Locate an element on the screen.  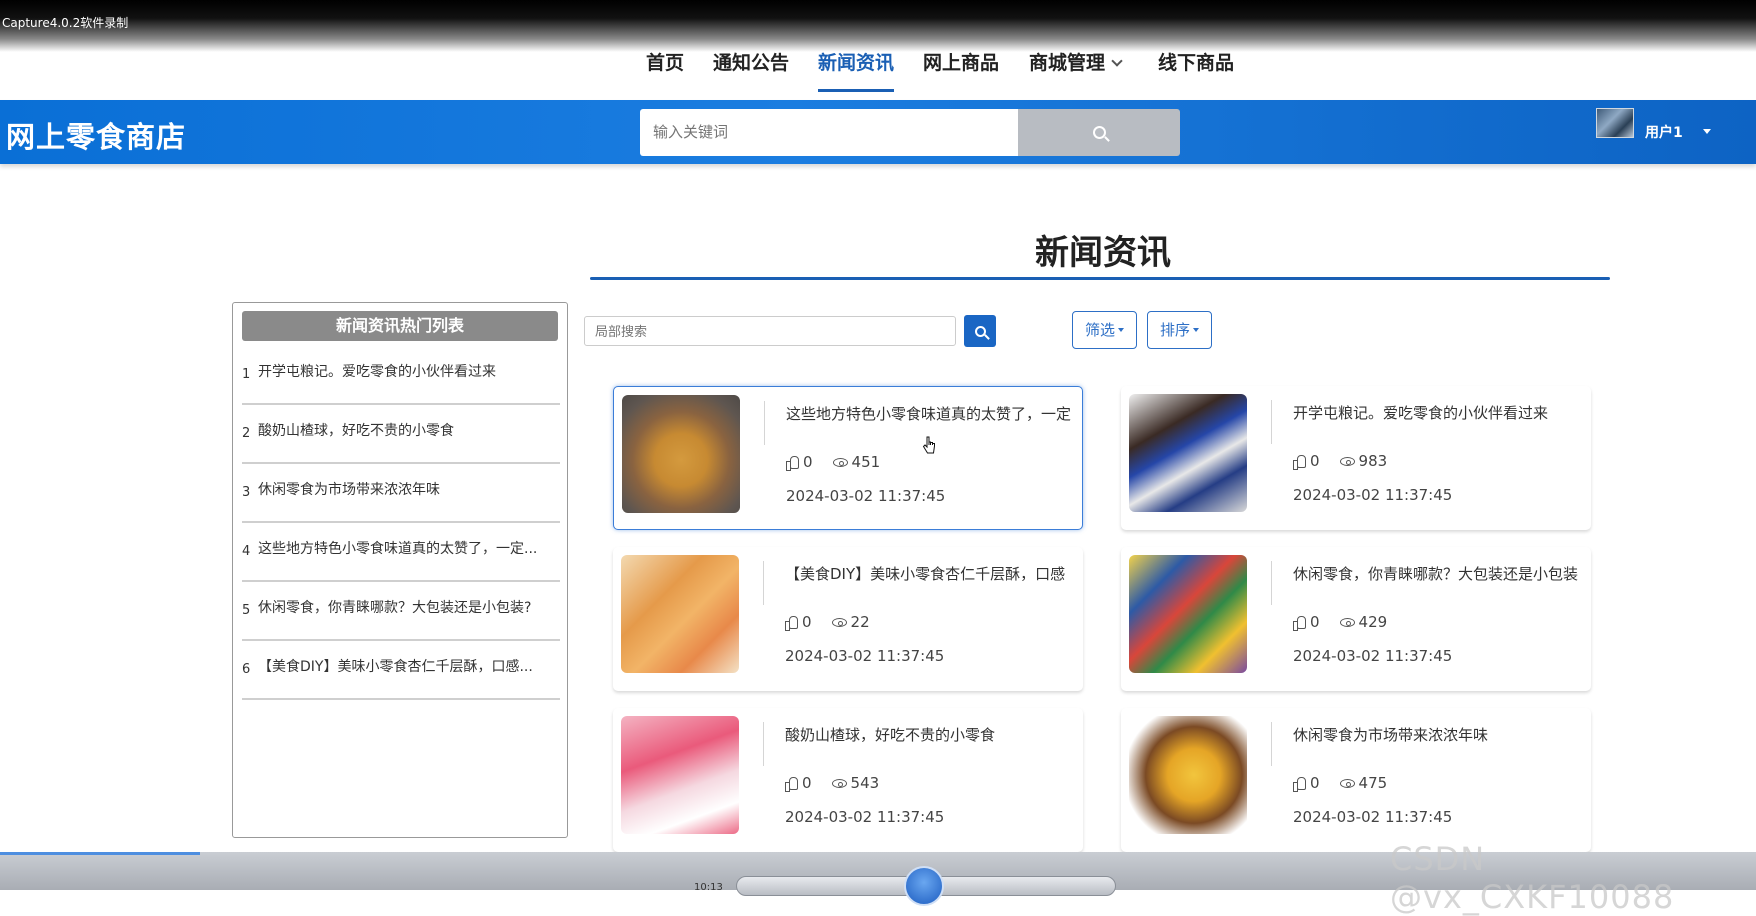
list-item-number: 1 is located at coordinates (246, 374).